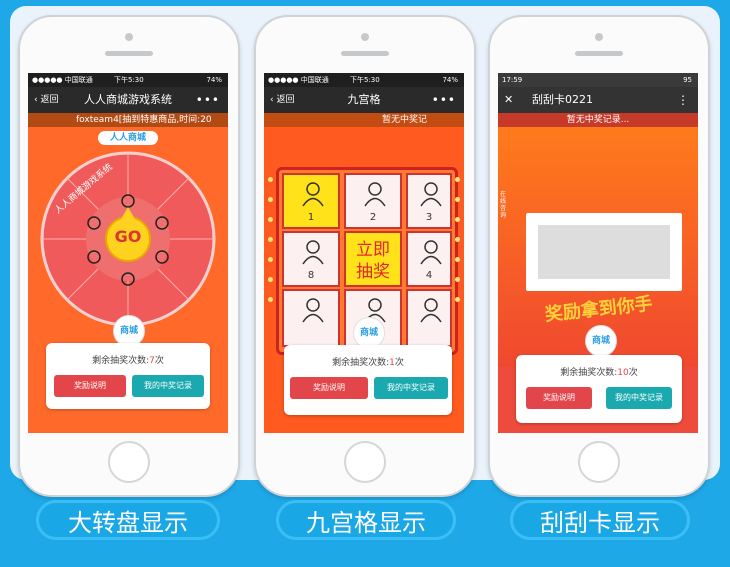 The image size is (730, 567). I want to click on label-scratch: 刮刮卡显示, so click(600, 520).